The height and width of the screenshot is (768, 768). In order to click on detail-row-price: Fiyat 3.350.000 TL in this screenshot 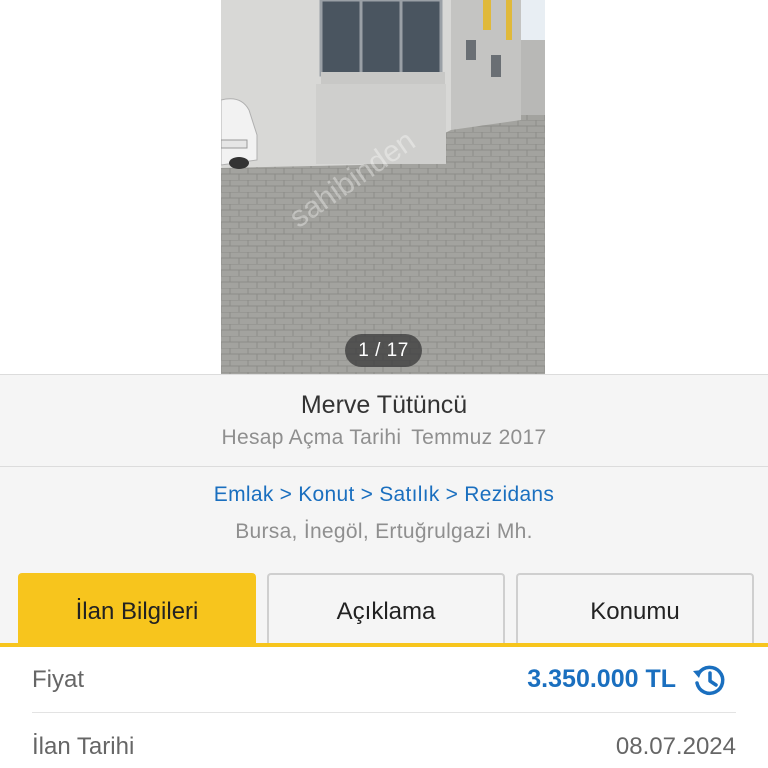, I will do `click(384, 680)`.